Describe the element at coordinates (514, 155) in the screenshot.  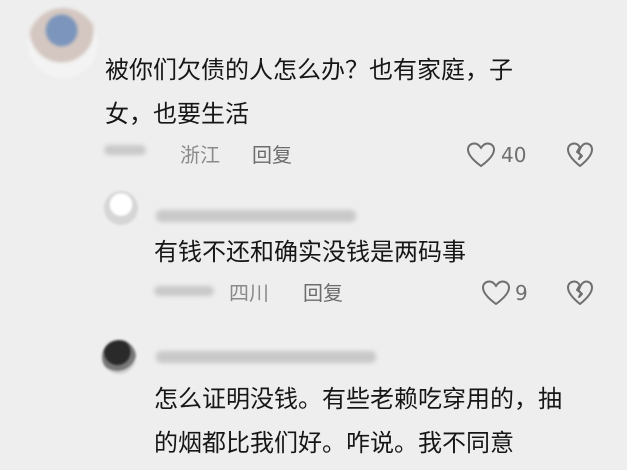
I see `like-count: 40` at that location.